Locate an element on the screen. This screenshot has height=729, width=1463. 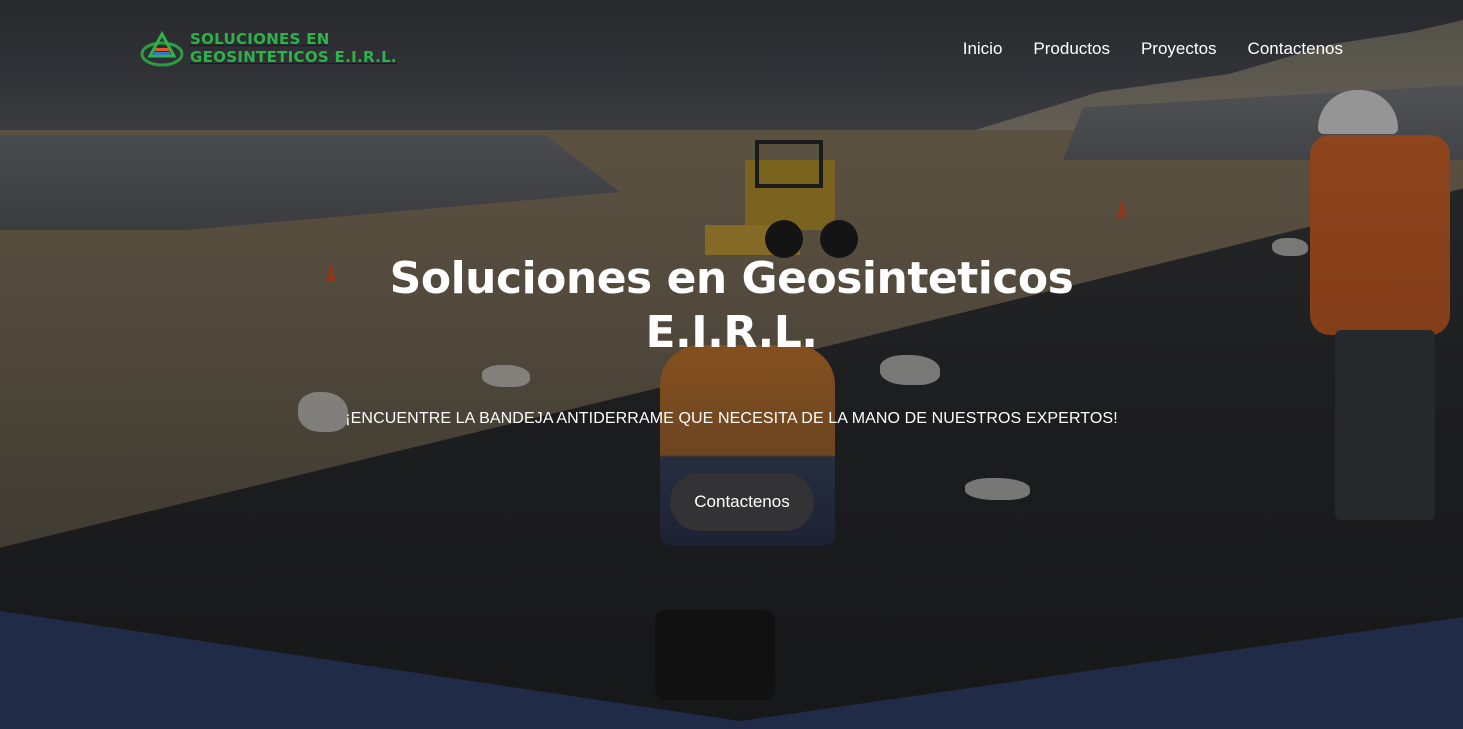
nav-item-proyectos: Proyectos is located at coordinates (1179, 49).